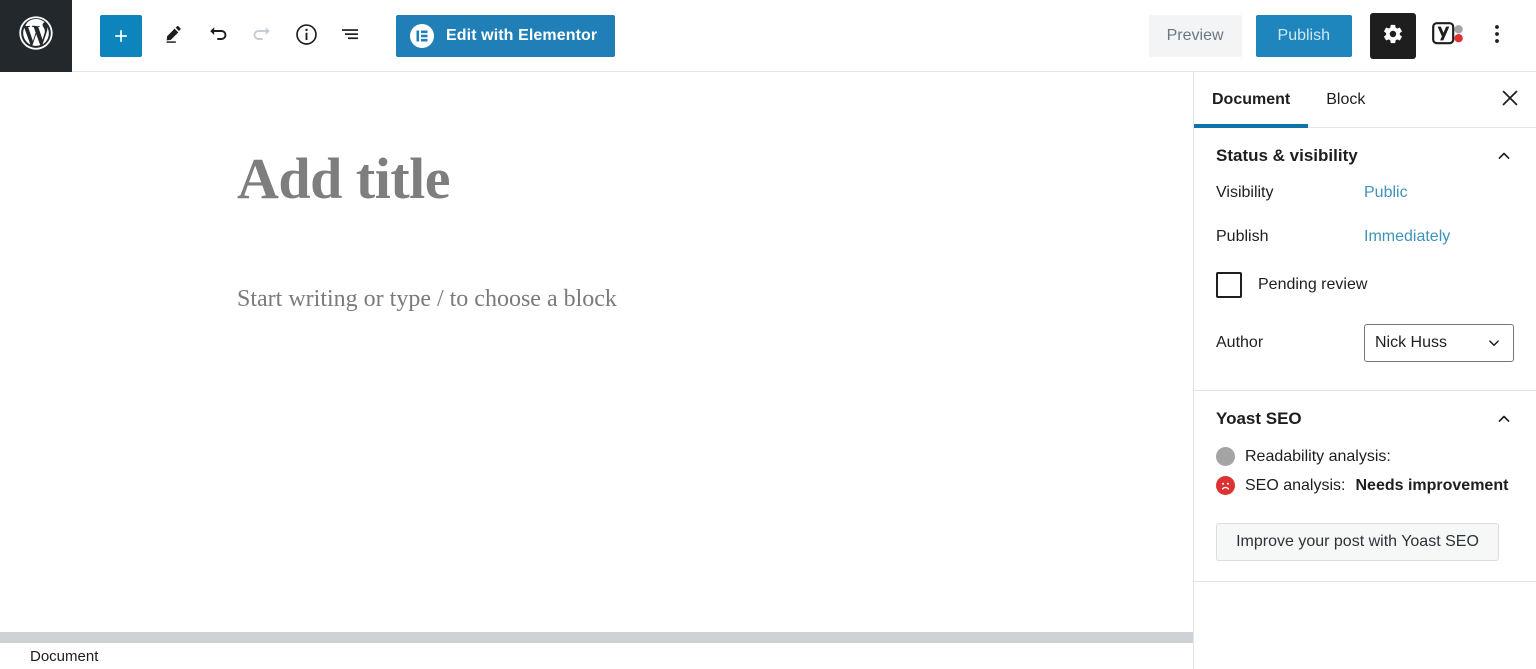  Describe the element at coordinates (1432, 485) in the screenshot. I see `seo-analysis-value: Needs improvement` at that location.